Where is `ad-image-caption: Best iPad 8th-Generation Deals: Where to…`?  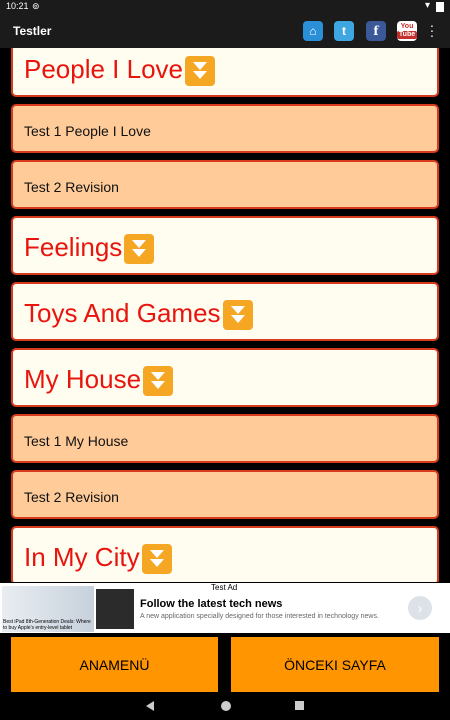
ad-image-caption: Best iPad 8th-Generation Deals: Where to… is located at coordinates (47, 625).